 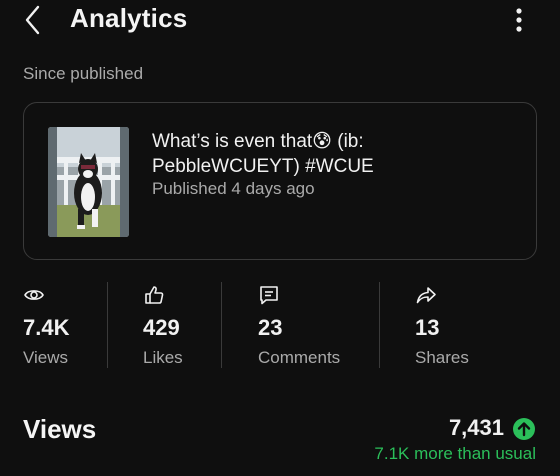 I want to click on stat-views-value: 7.4K, so click(x=46, y=327).